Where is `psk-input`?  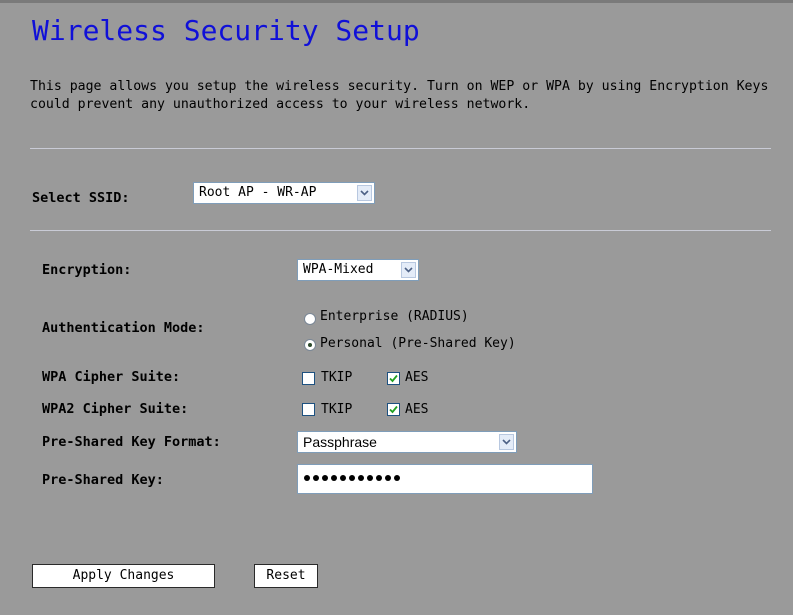
psk-input is located at coordinates (445, 479).